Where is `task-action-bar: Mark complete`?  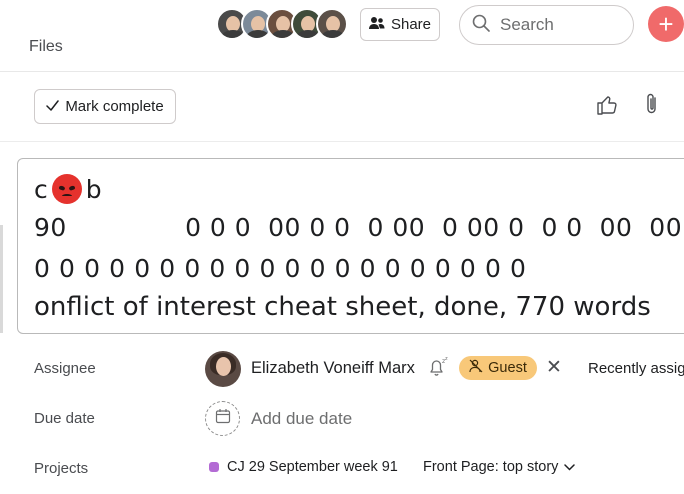 task-action-bar: Mark complete is located at coordinates (342, 107).